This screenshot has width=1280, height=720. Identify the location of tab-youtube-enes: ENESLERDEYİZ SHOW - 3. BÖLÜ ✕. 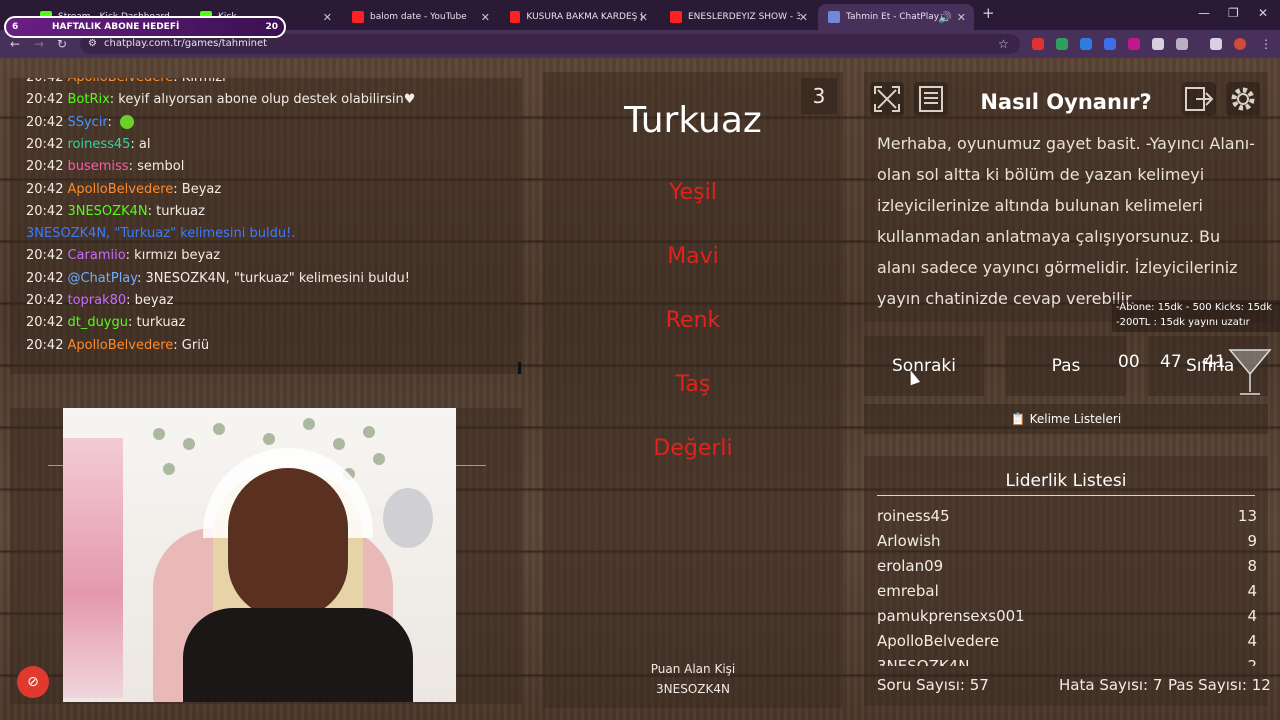
(738, 17).